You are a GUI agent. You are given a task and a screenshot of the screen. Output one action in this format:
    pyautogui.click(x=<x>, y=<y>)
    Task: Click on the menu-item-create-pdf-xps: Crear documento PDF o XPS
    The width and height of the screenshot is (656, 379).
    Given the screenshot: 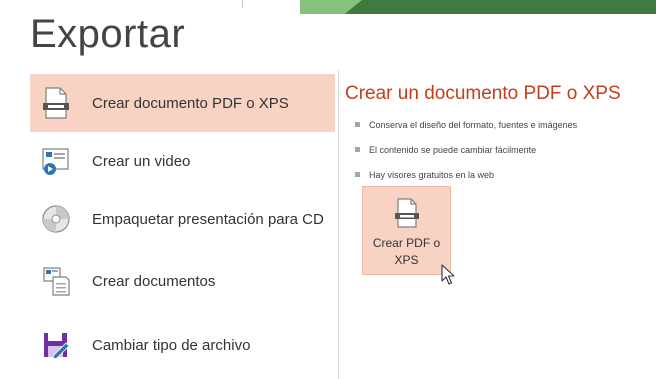 What is the action you would take?
    pyautogui.click(x=182, y=103)
    